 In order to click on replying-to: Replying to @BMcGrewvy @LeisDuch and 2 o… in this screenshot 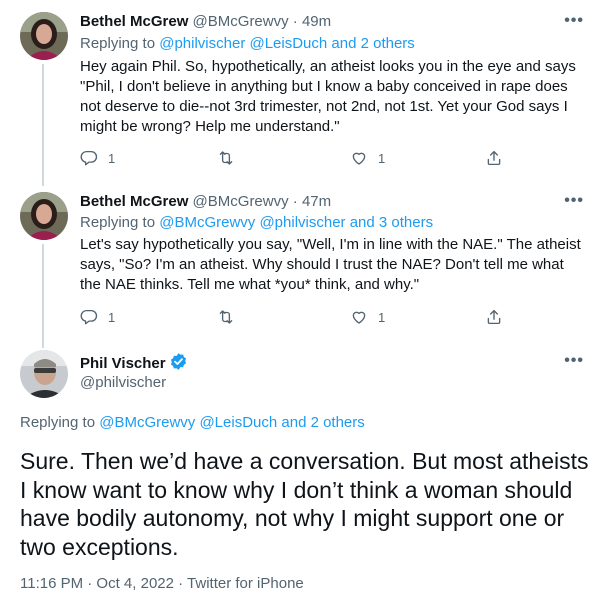, I will do `click(192, 423)`.